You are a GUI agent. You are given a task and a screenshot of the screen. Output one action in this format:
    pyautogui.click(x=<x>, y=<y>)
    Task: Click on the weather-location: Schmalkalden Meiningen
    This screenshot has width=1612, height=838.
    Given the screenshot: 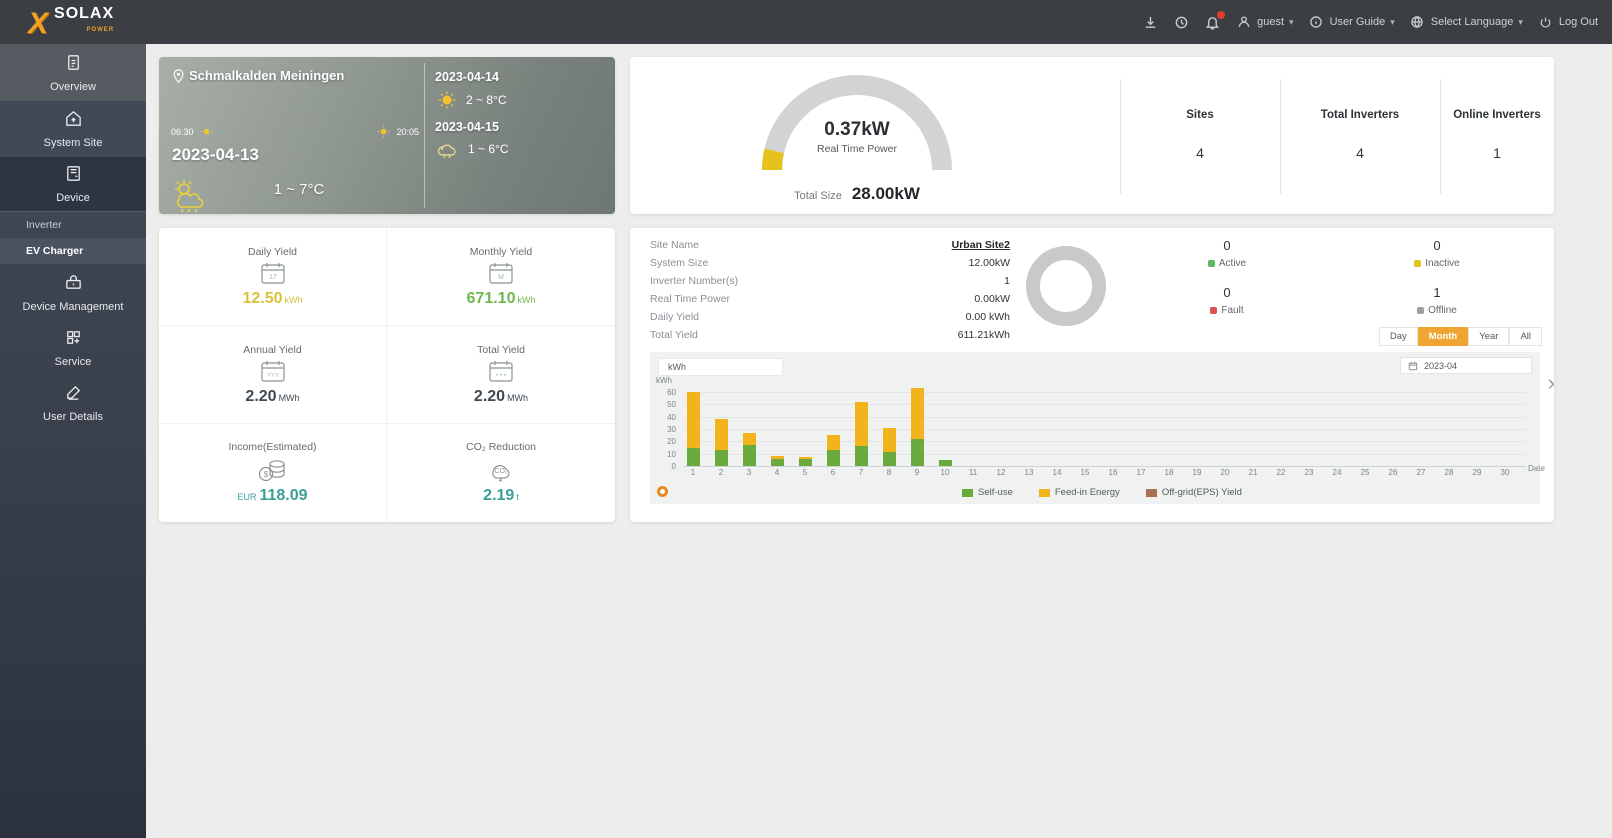 What is the action you would take?
    pyautogui.click(x=258, y=75)
    